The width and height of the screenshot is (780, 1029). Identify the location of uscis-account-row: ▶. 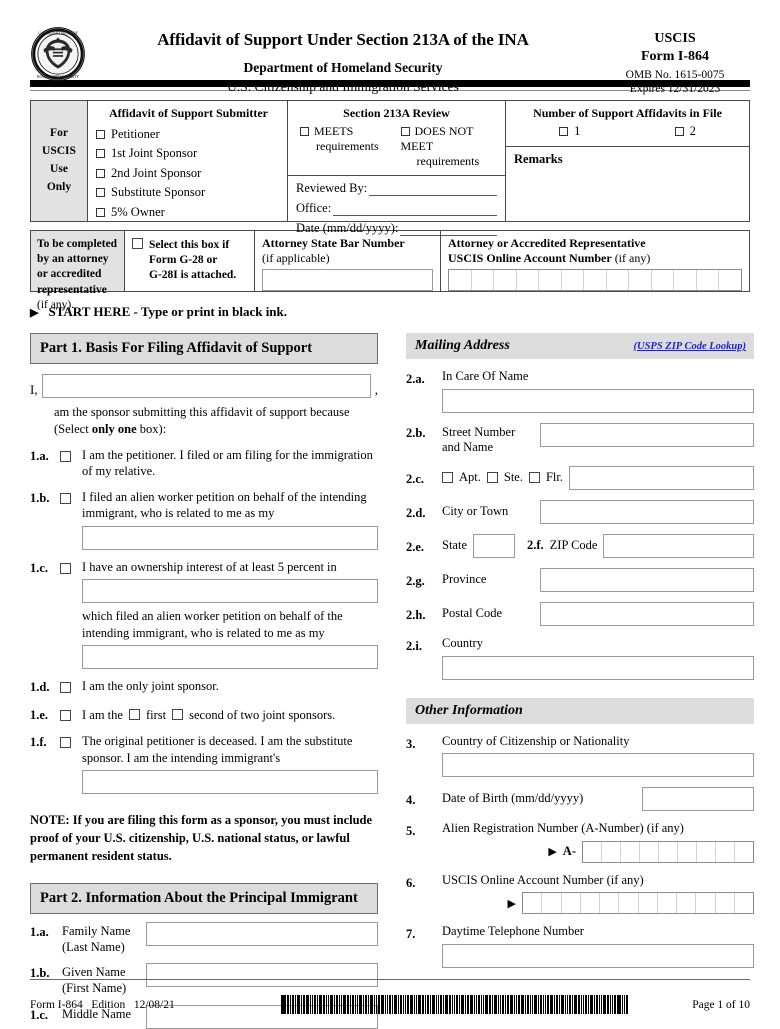
(598, 903).